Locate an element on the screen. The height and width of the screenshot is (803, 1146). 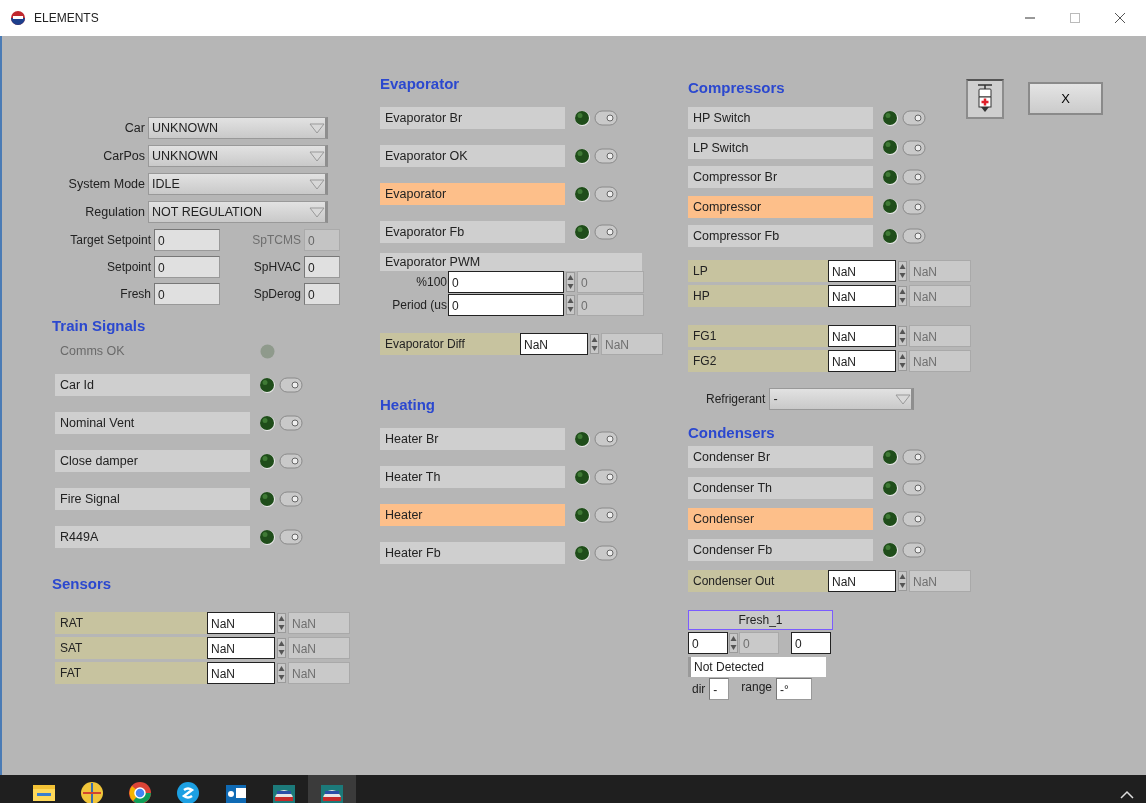
chevron-up-icon is located at coordinates (1127, 794).